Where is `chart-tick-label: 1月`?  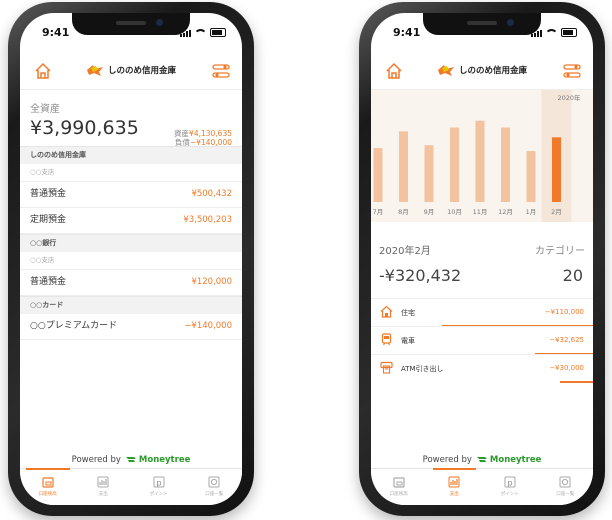 chart-tick-label: 1月 is located at coordinates (531, 212).